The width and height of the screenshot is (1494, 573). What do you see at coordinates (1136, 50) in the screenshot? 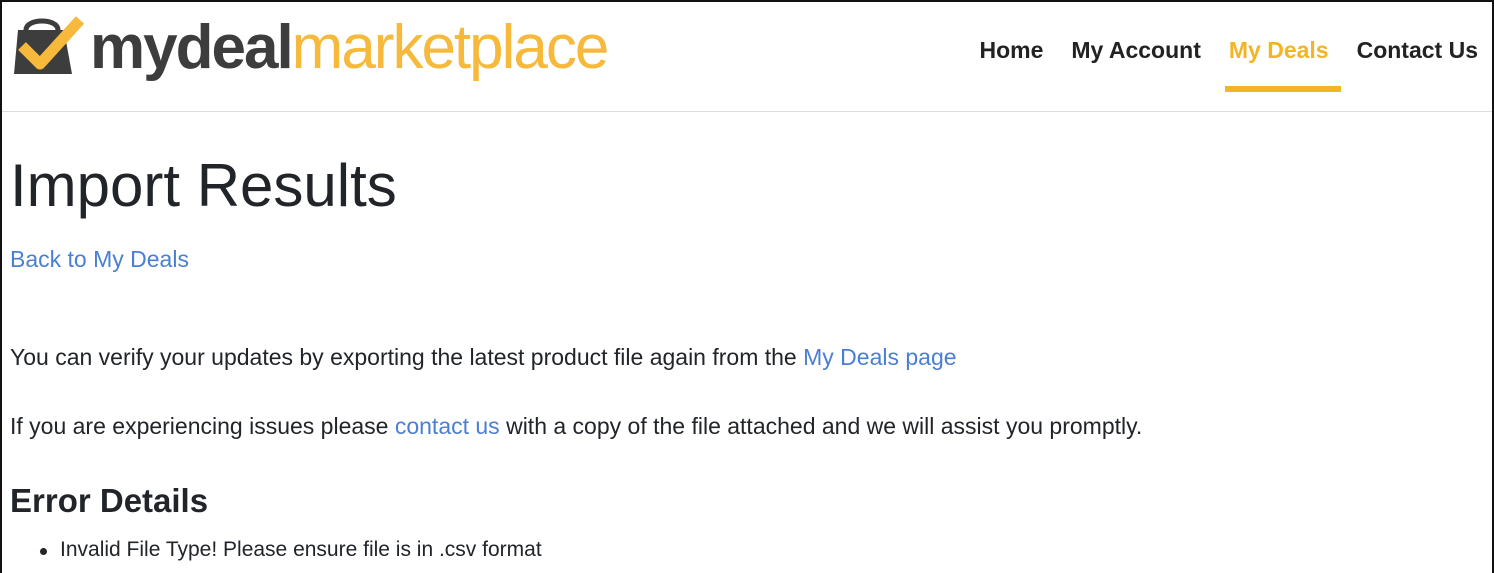
I see `nav-item-my-account: My Account` at bounding box center [1136, 50].